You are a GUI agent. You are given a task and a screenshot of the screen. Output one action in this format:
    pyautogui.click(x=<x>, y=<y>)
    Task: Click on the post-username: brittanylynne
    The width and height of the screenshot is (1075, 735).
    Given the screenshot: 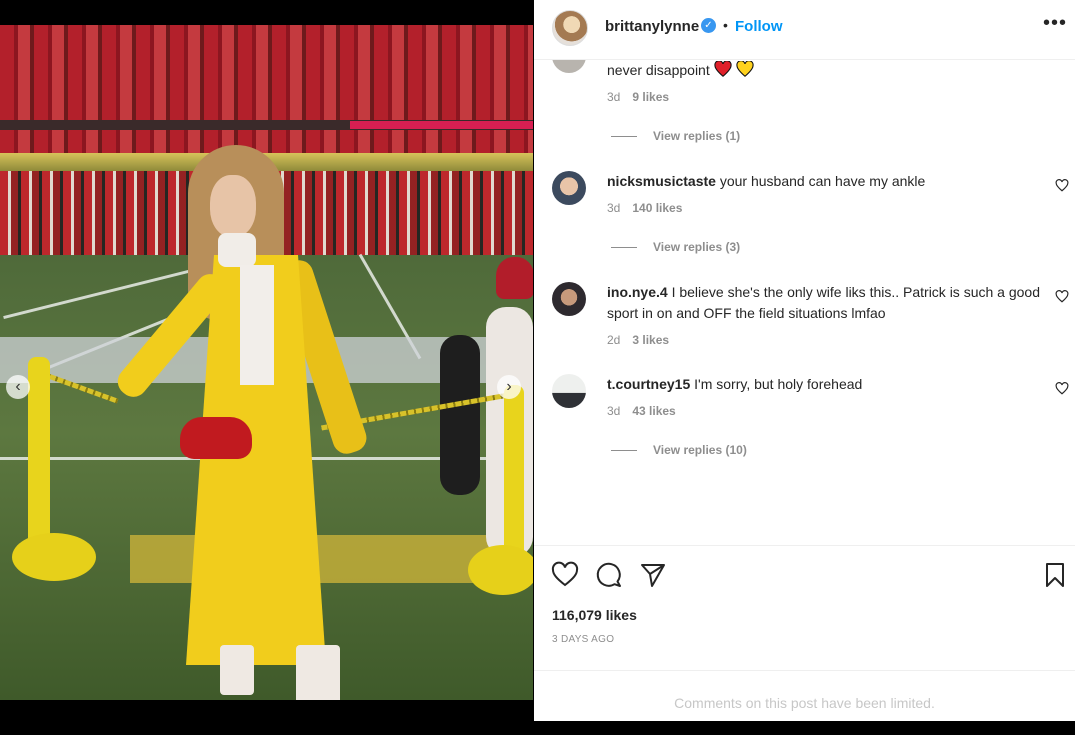 What is the action you would take?
    pyautogui.click(x=652, y=26)
    